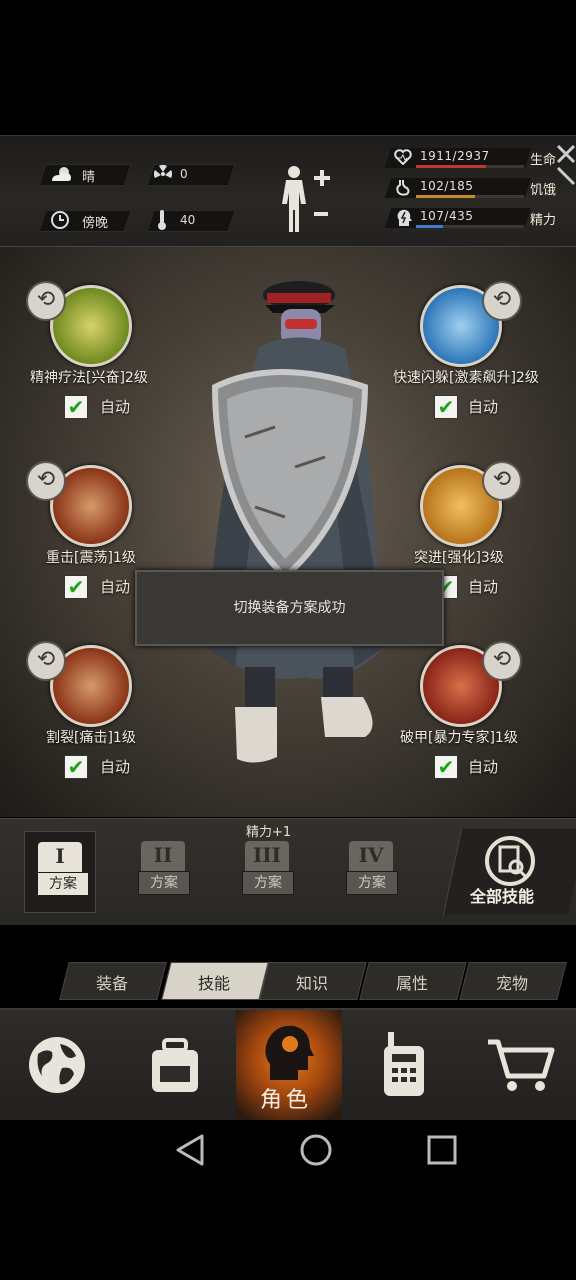  What do you see at coordinates (63, 884) in the screenshot?
I see `plan-1-label: 方案` at bounding box center [63, 884].